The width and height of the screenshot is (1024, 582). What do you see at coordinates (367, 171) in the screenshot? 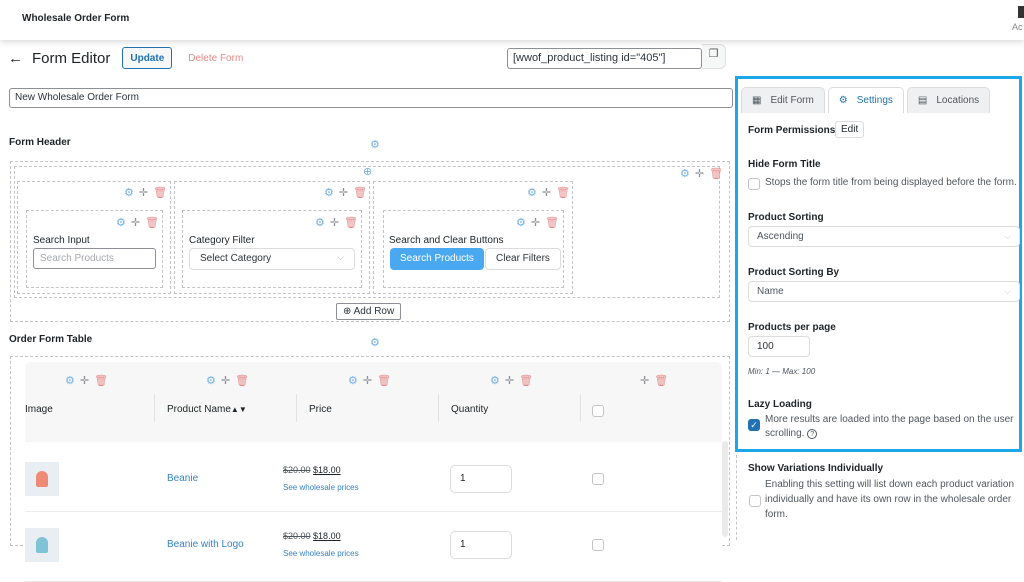
I see `add-column-icon: ⊕` at bounding box center [367, 171].